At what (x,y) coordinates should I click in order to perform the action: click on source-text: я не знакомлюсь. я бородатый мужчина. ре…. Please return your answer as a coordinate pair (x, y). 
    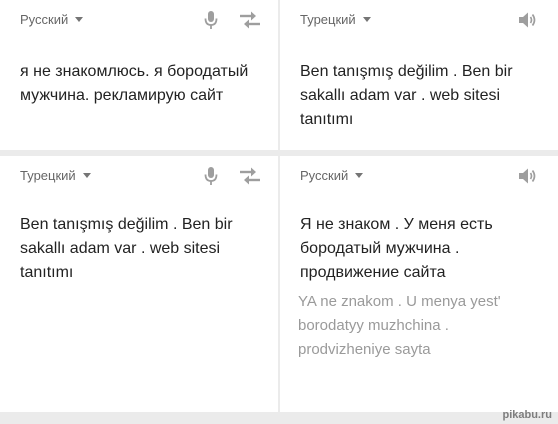
    Looking at the image, I should click on (139, 84).